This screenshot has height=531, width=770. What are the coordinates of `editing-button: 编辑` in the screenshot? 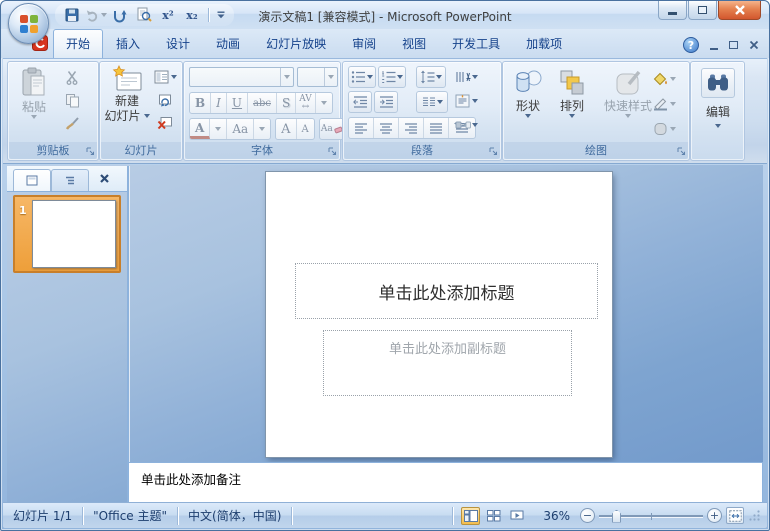 It's located at (718, 98).